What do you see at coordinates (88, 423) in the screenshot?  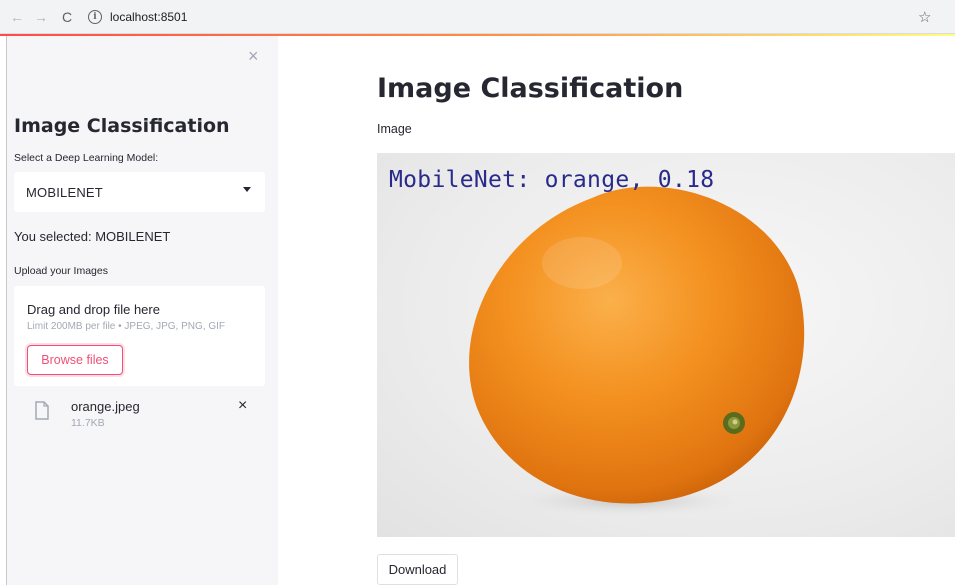 I see `uploaded-file-size: 11.7KB` at bounding box center [88, 423].